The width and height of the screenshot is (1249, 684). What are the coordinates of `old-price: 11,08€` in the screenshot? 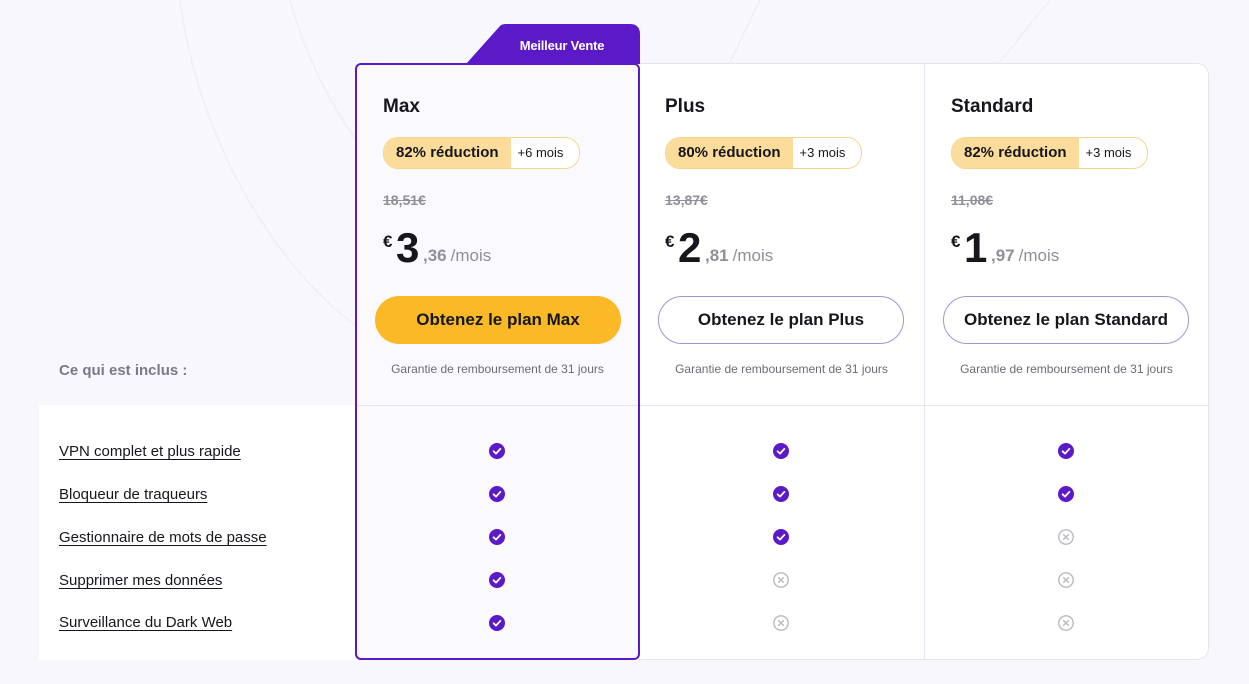 It's located at (972, 200).